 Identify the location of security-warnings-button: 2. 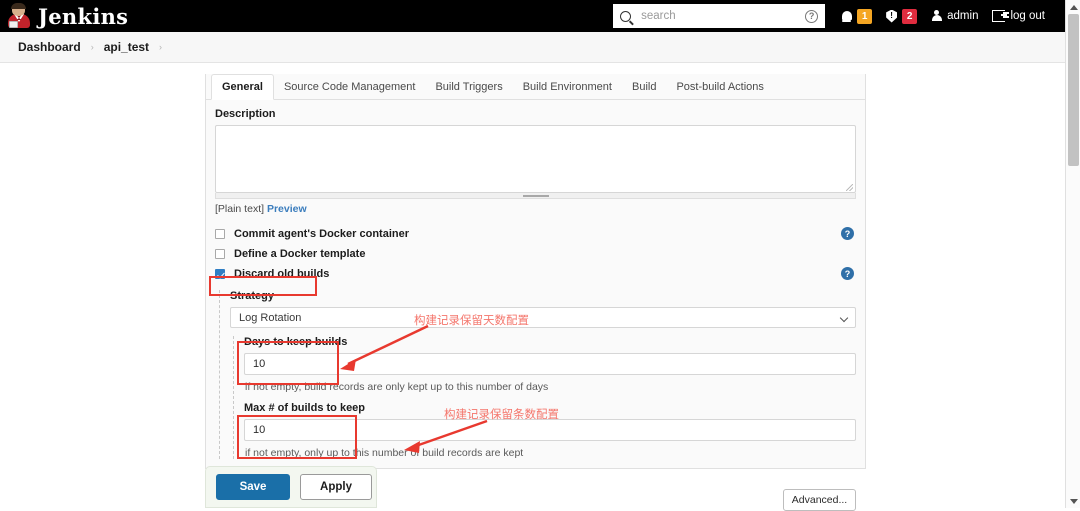
(902, 16).